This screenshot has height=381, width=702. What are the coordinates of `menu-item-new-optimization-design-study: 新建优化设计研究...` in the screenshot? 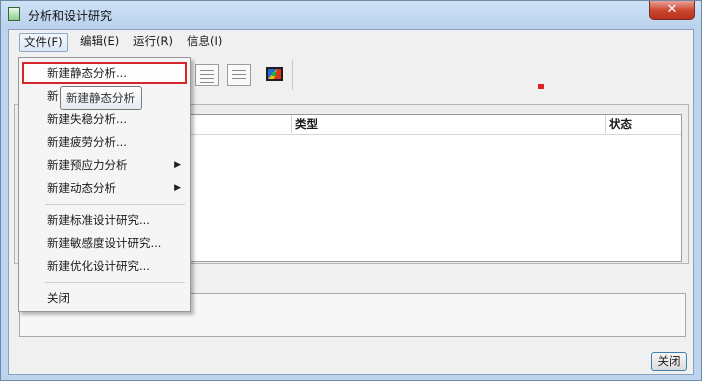 It's located at (104, 266).